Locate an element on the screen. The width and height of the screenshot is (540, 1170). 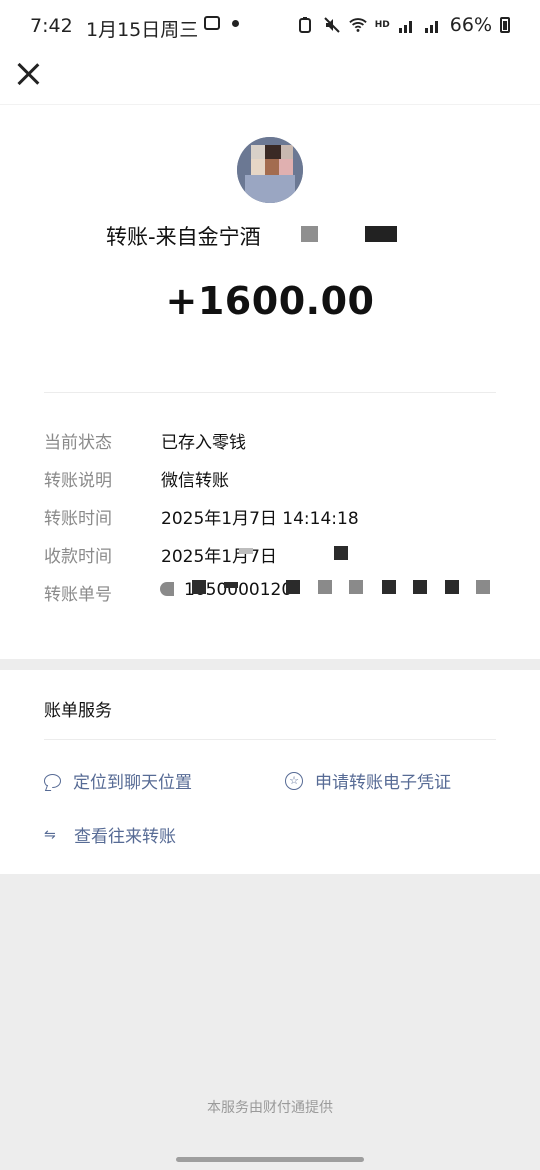
top-bar is located at coordinates (270, 78).